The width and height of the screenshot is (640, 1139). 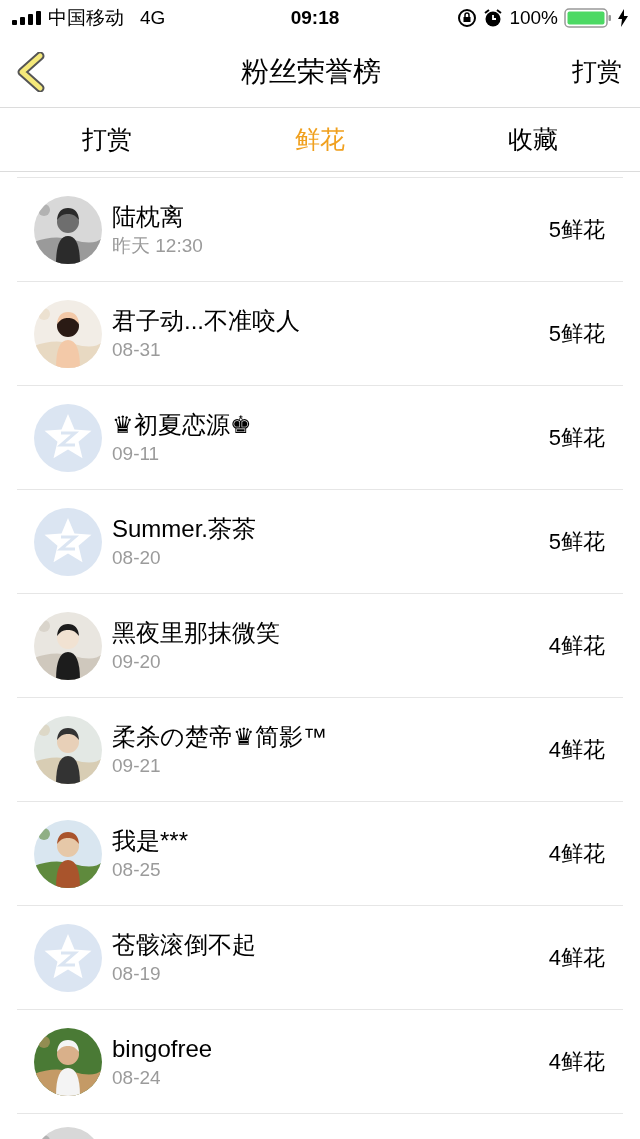 What do you see at coordinates (184, 944) in the screenshot?
I see `fan-name: 苍骸滚倒不起` at bounding box center [184, 944].